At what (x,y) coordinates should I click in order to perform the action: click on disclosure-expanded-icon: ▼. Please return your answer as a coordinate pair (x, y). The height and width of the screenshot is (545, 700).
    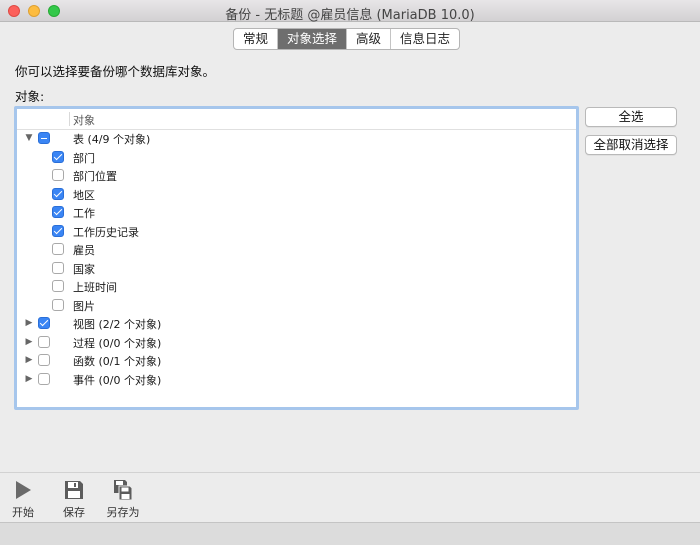
    Looking at the image, I should click on (29, 138).